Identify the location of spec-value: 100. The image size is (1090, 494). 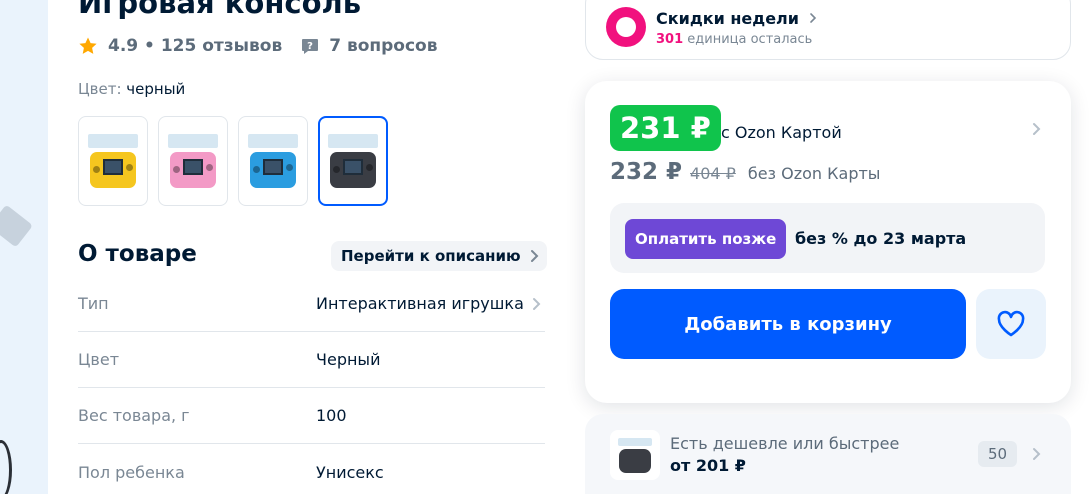
(331, 415).